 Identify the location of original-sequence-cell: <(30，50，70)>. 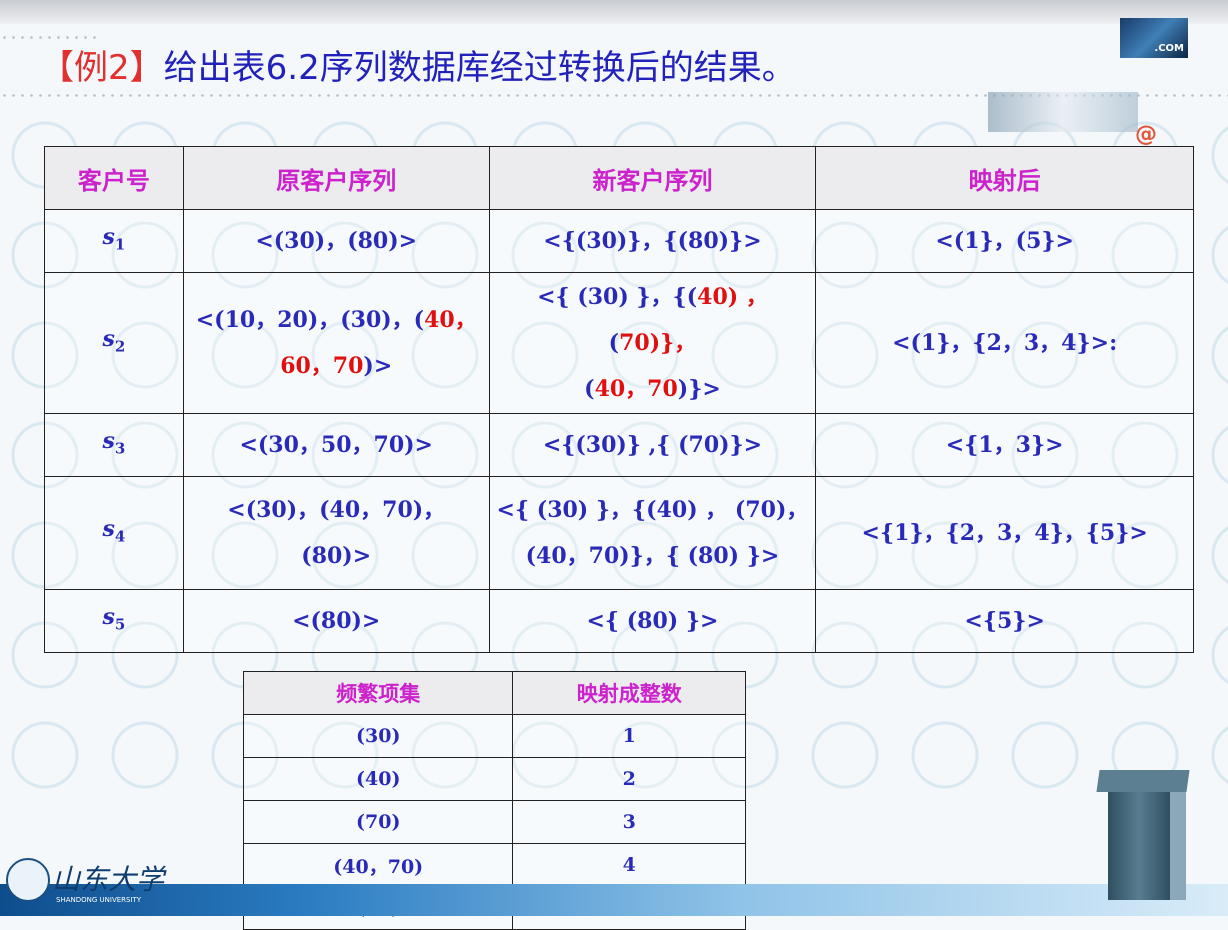
(336, 445).